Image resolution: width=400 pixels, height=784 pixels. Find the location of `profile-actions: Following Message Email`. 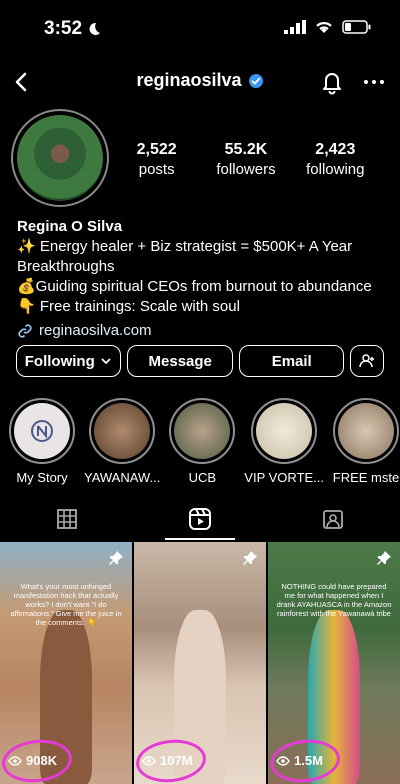

profile-actions: Following Message Email is located at coordinates (200, 361).